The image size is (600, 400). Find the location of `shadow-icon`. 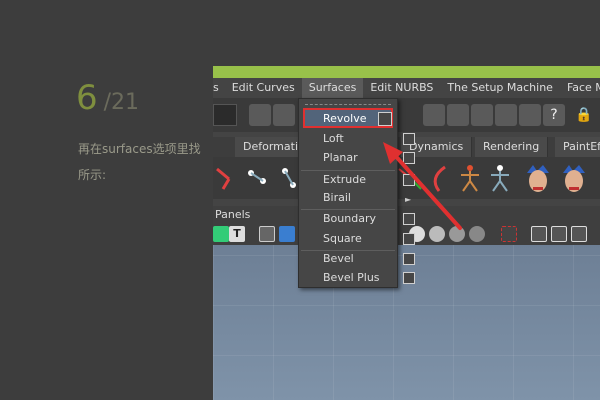

shadow-icon is located at coordinates (437, 234).